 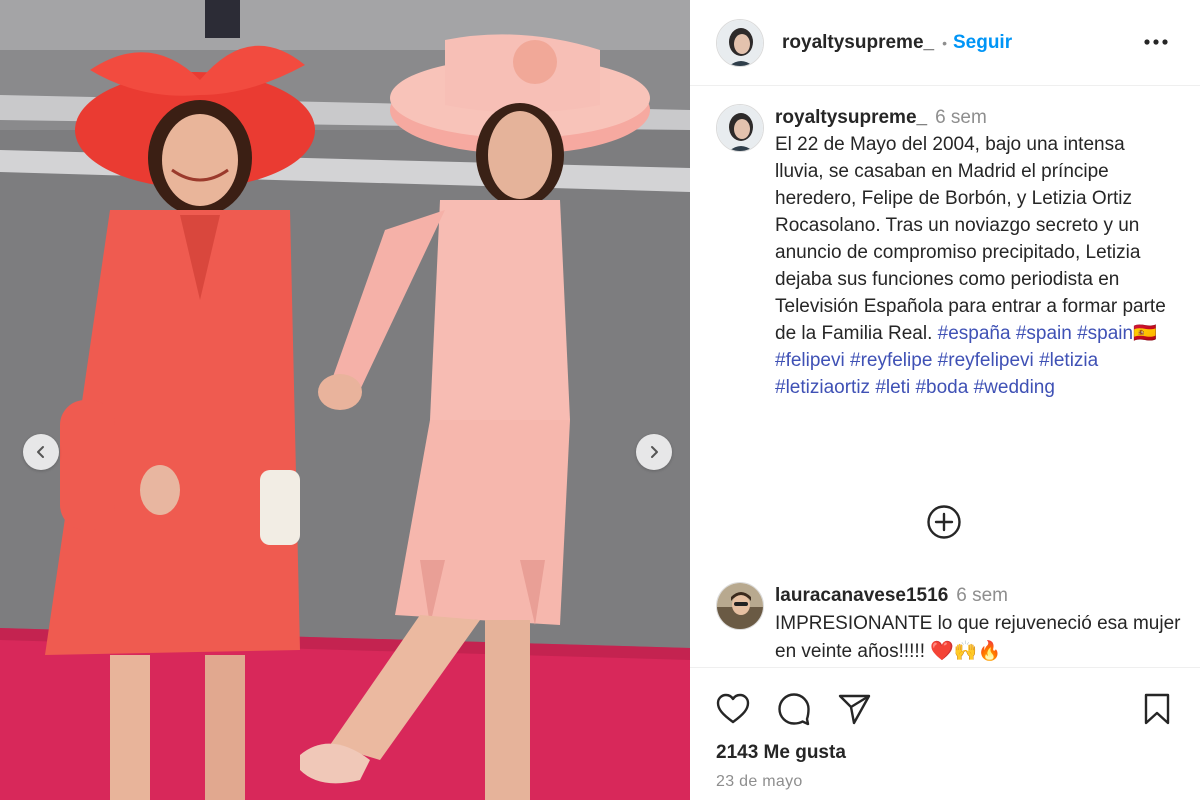 What do you see at coordinates (1044, 333) in the screenshot?
I see `hashtag: #spain` at bounding box center [1044, 333].